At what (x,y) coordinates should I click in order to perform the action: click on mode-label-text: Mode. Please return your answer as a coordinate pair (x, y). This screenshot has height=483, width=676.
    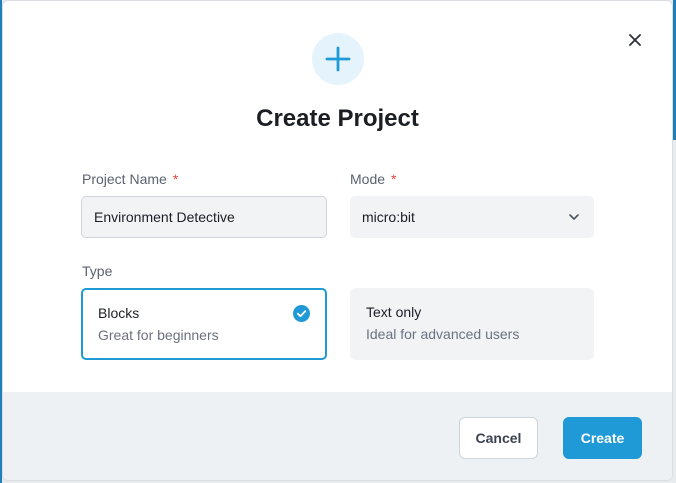
    Looking at the image, I should click on (368, 179).